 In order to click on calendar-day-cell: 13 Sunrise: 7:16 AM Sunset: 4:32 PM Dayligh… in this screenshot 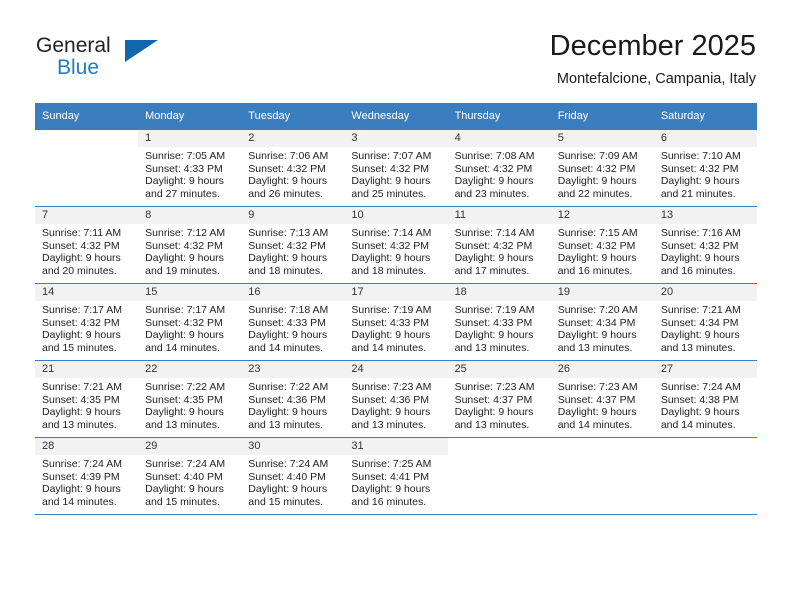, I will do `click(705, 245)`.